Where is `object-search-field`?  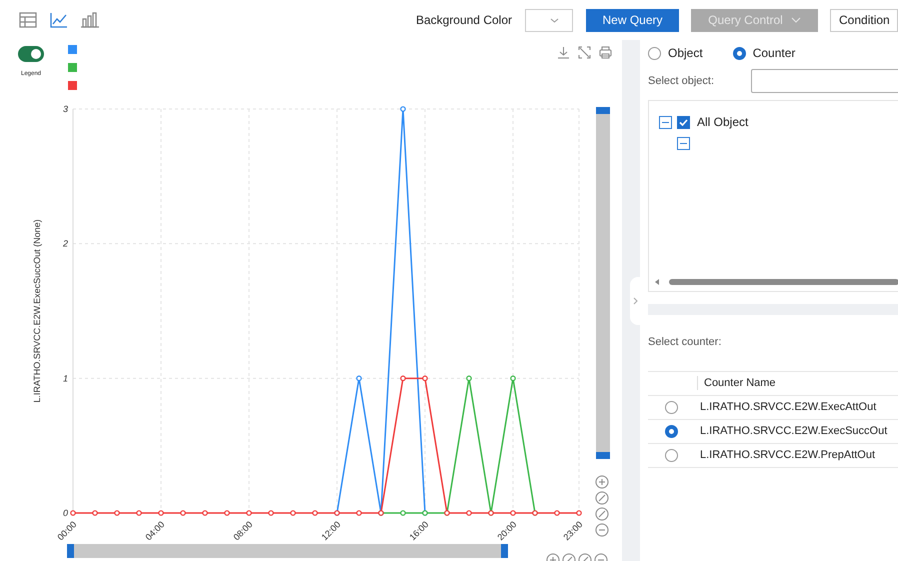
object-search-field is located at coordinates (824, 81).